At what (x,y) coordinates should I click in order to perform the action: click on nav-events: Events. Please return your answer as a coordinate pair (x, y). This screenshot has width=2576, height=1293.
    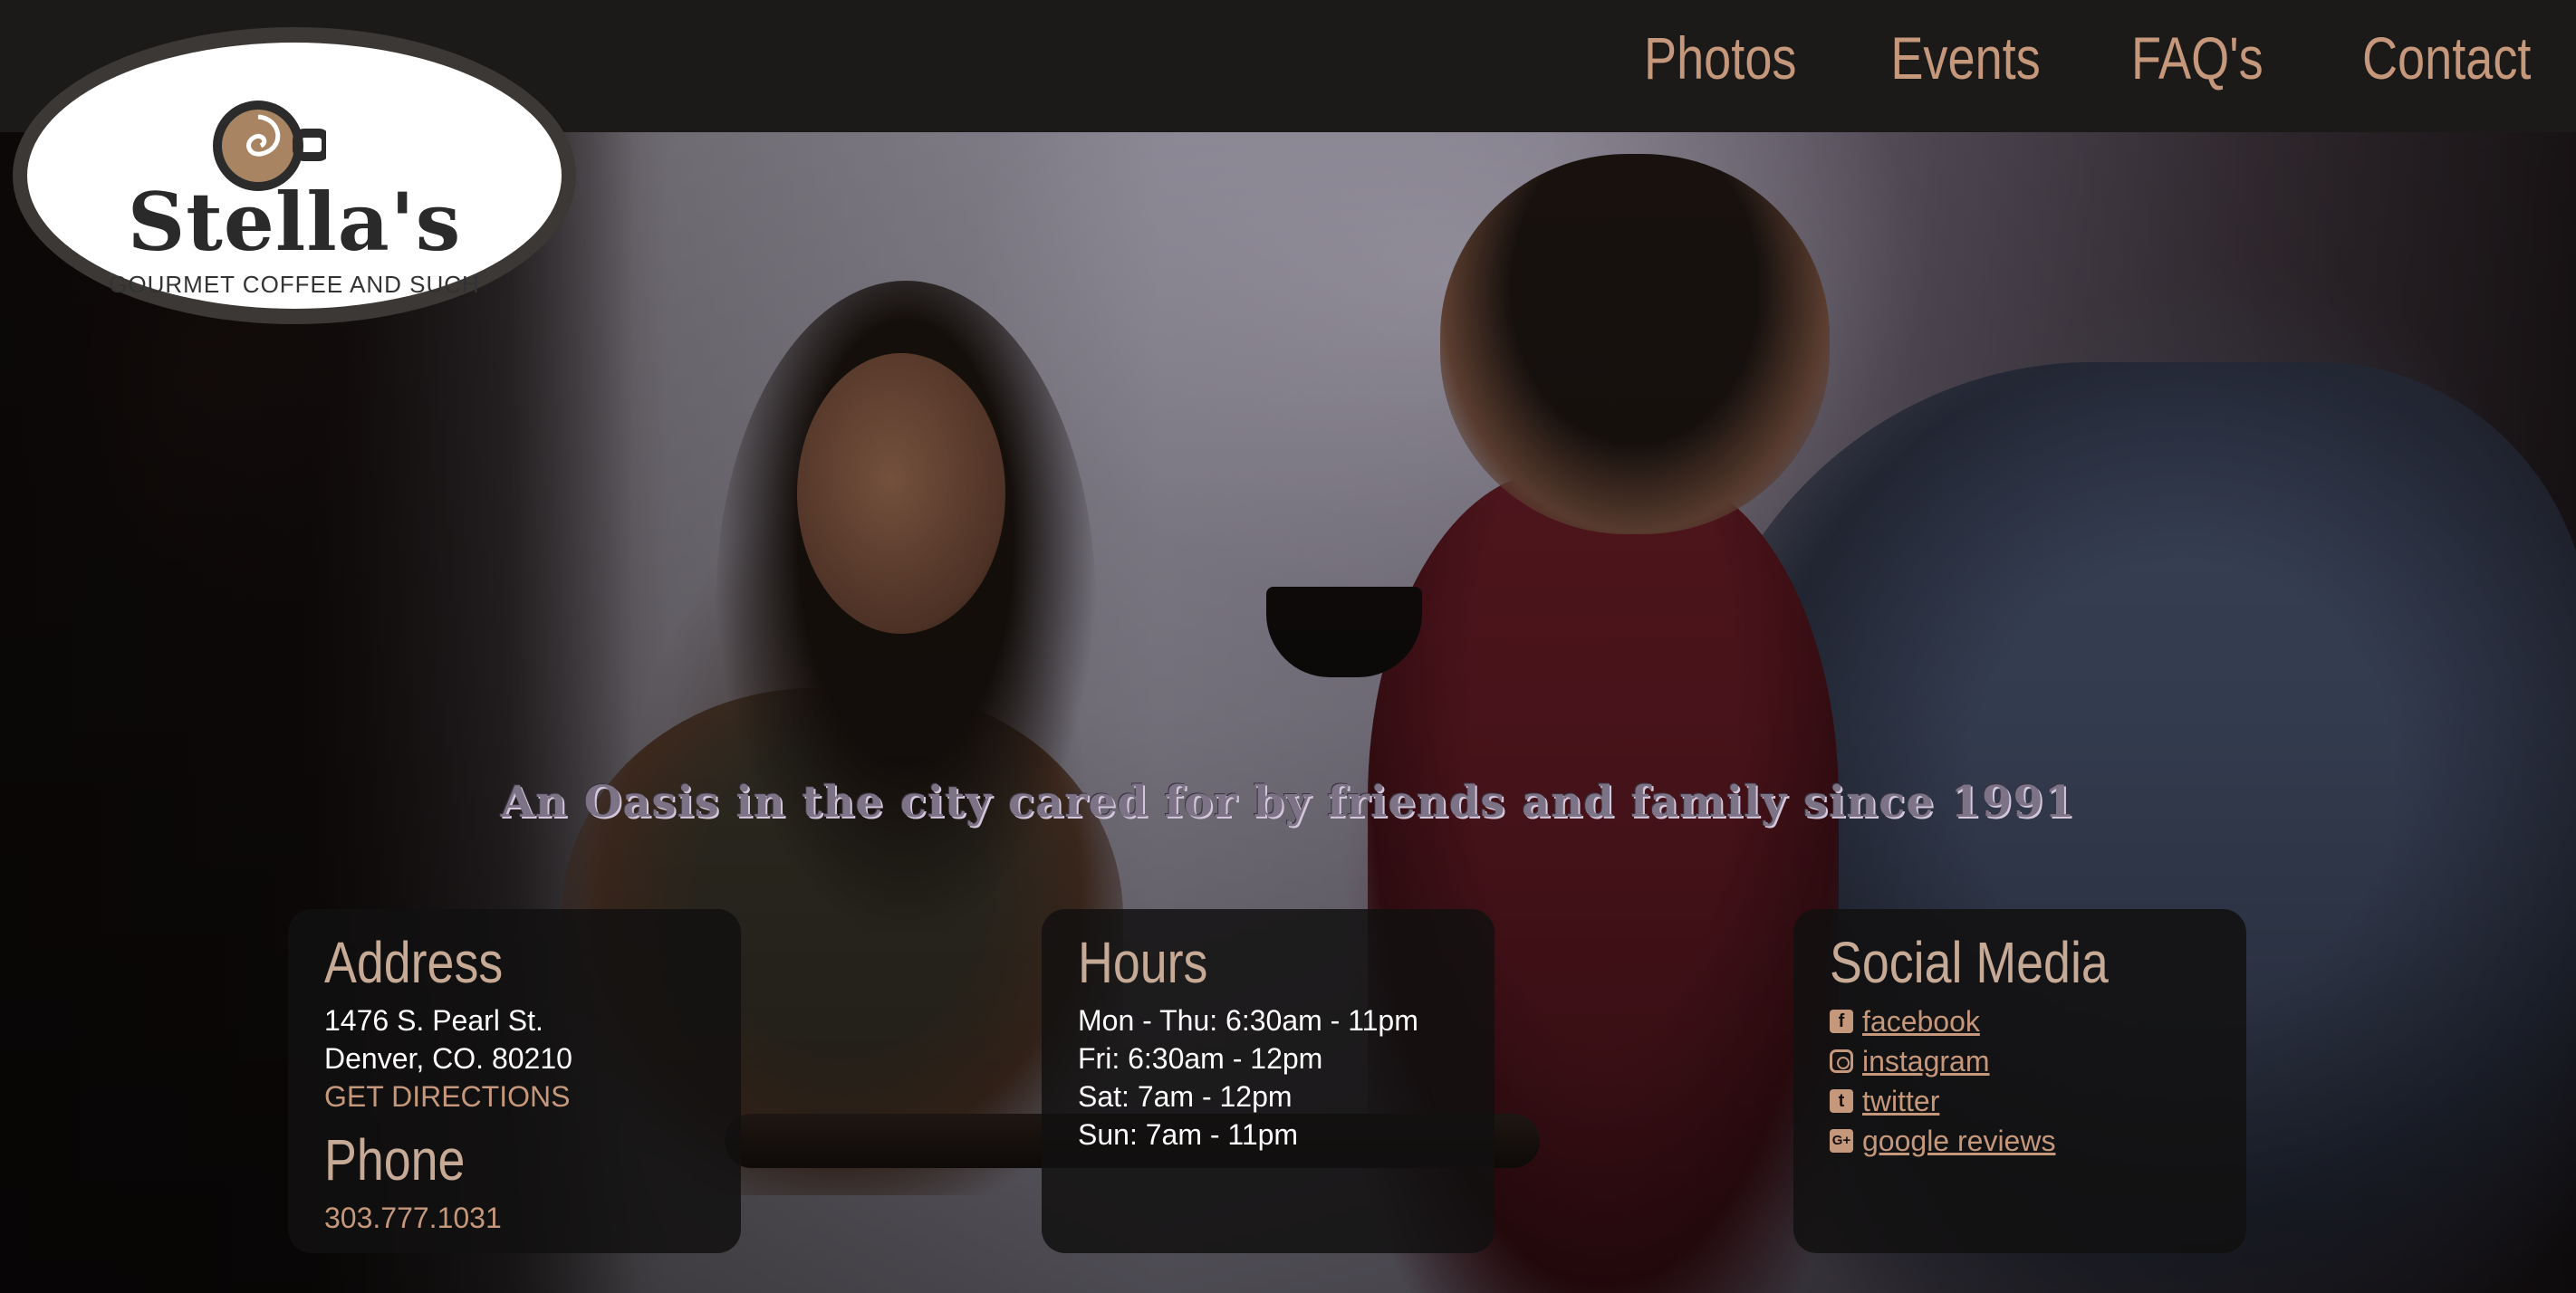
    Looking at the image, I should click on (1965, 58).